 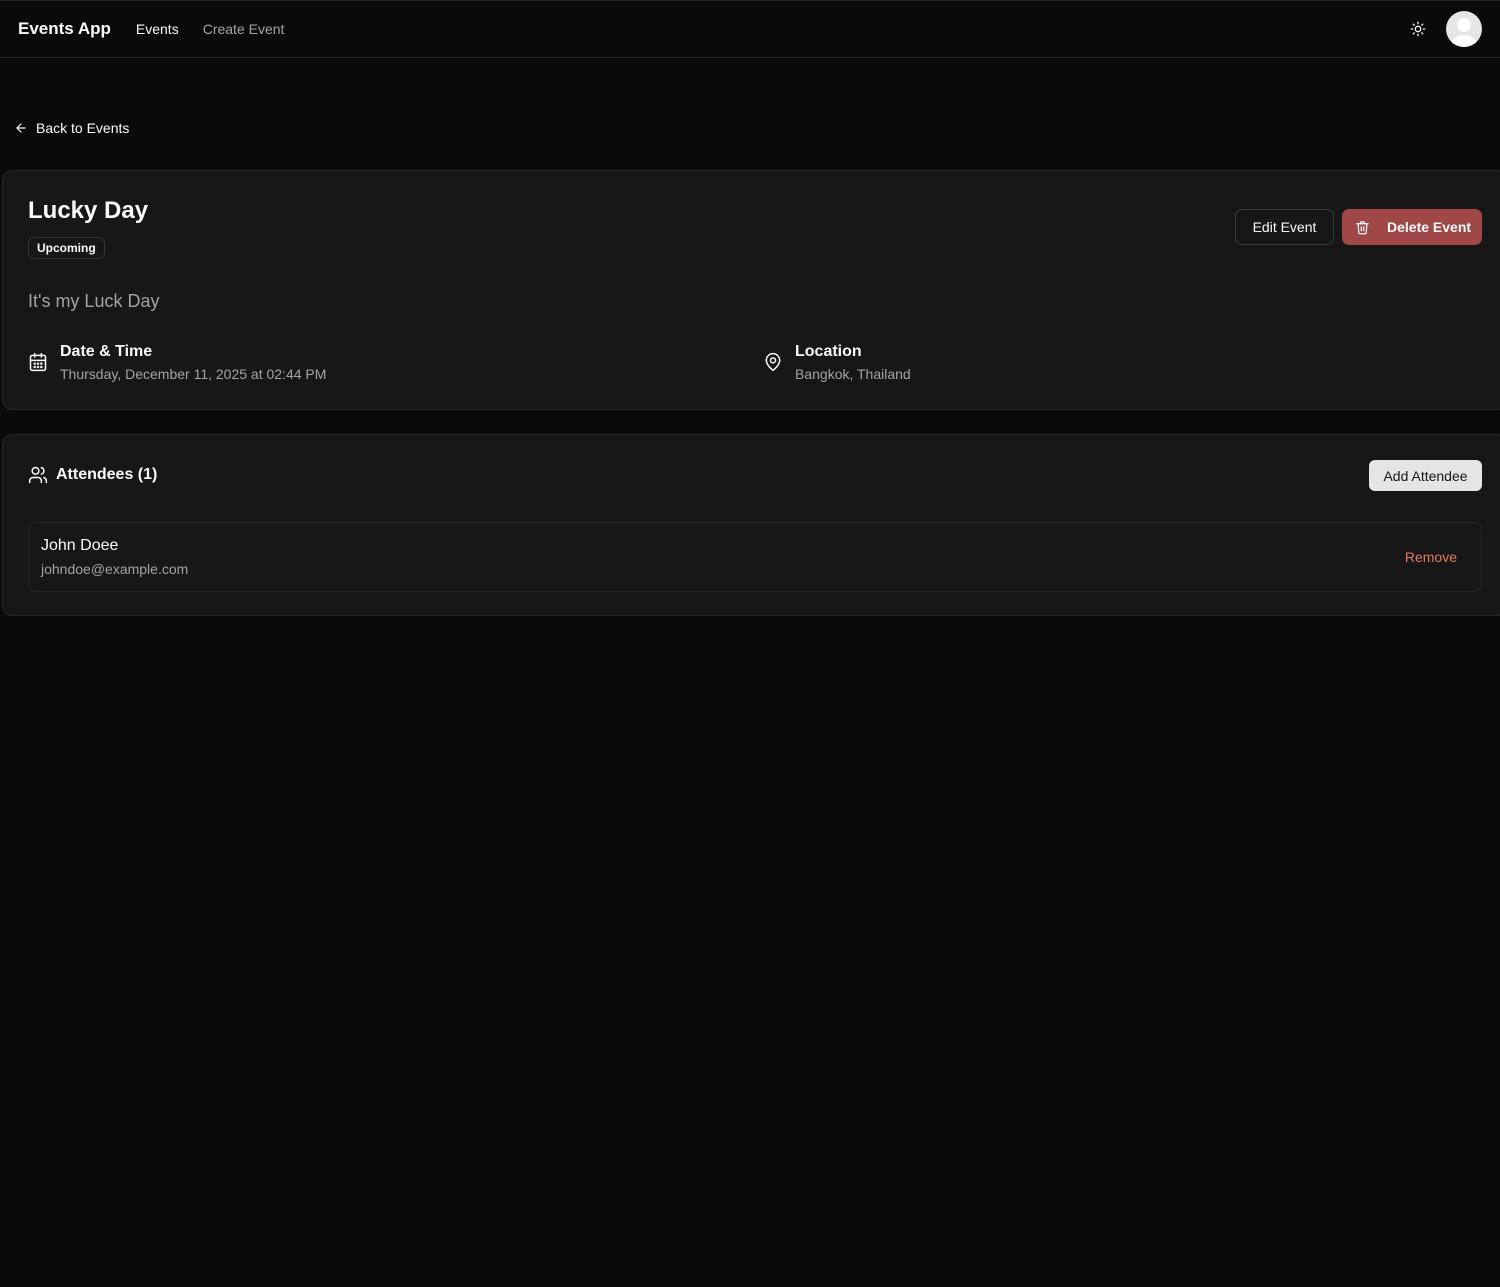 I want to click on sun-icon, so click(x=1418, y=29).